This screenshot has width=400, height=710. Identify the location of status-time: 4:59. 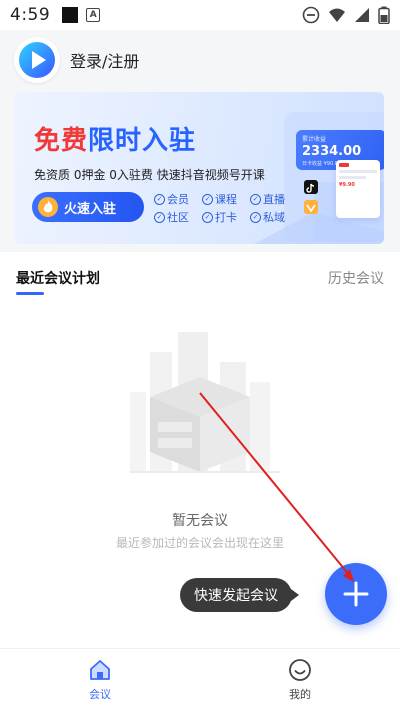
(30, 15).